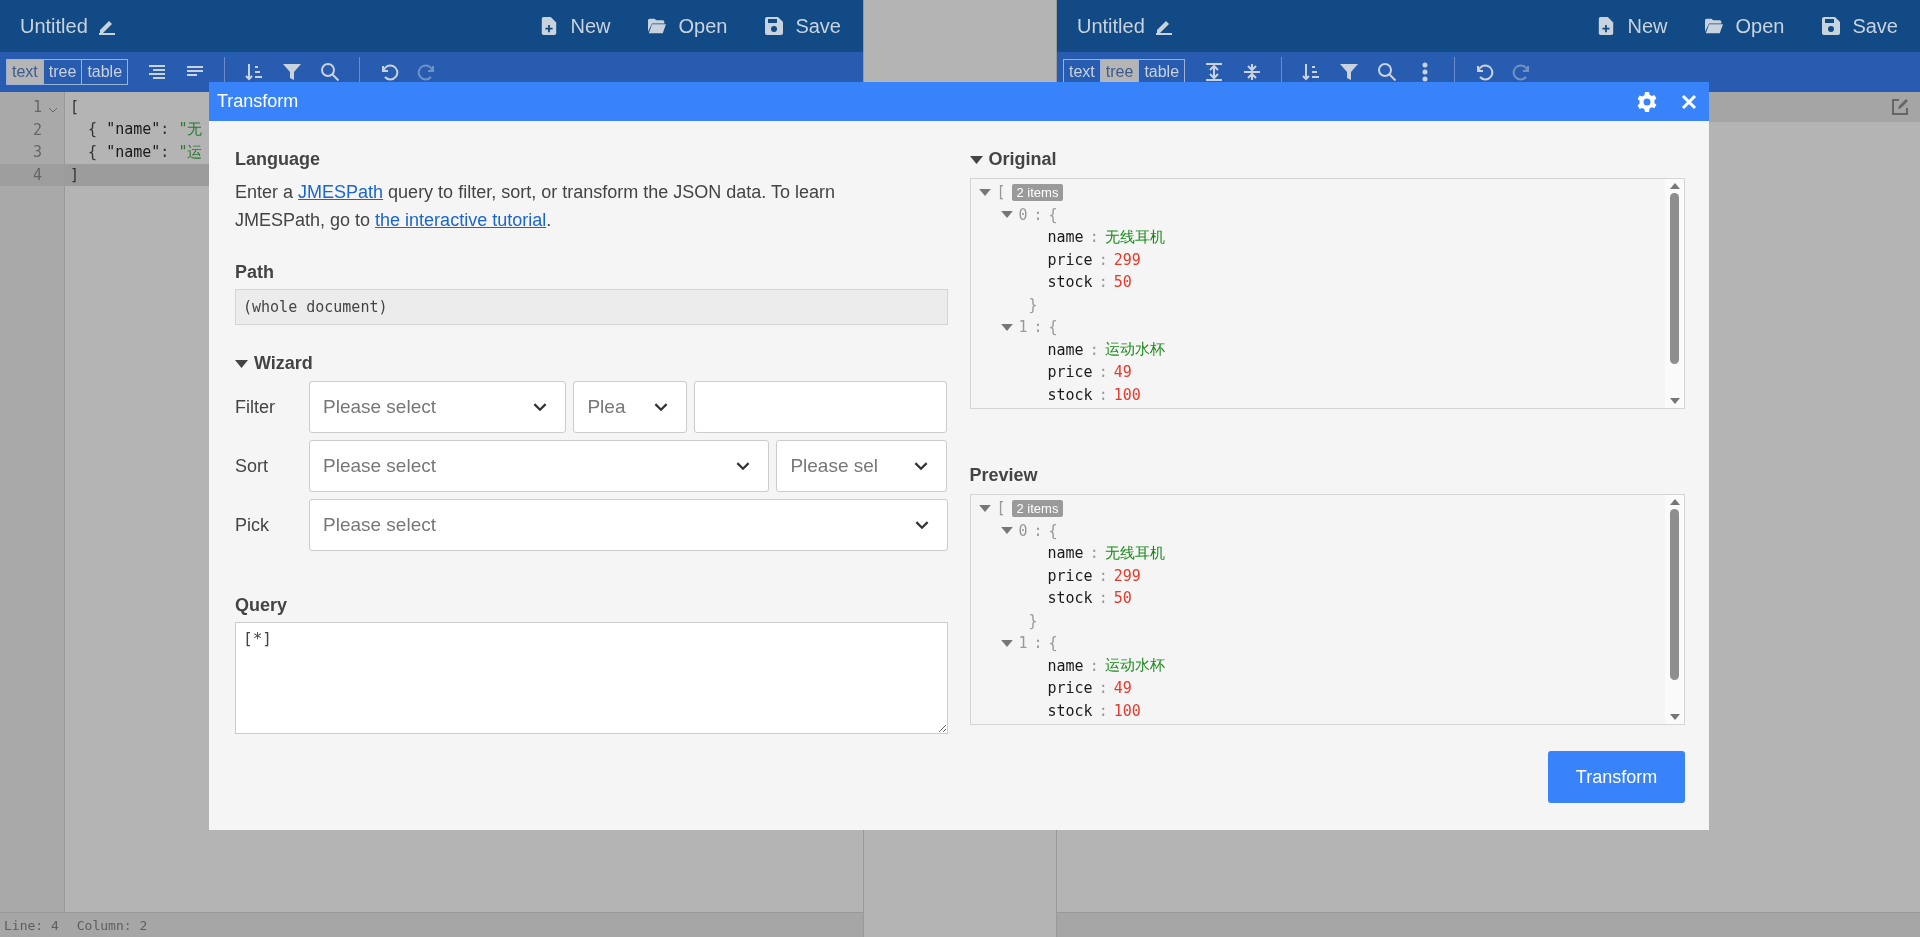 The width and height of the screenshot is (1920, 937). What do you see at coordinates (36, 107) in the screenshot?
I see `line-number: 1` at bounding box center [36, 107].